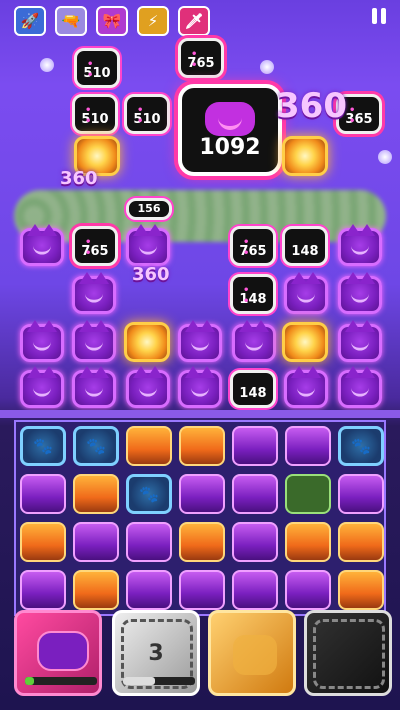 The width and height of the screenshot is (400, 710). Describe the element at coordinates (71, 21) in the screenshot. I see `gun-power-icon: 🔫` at that location.